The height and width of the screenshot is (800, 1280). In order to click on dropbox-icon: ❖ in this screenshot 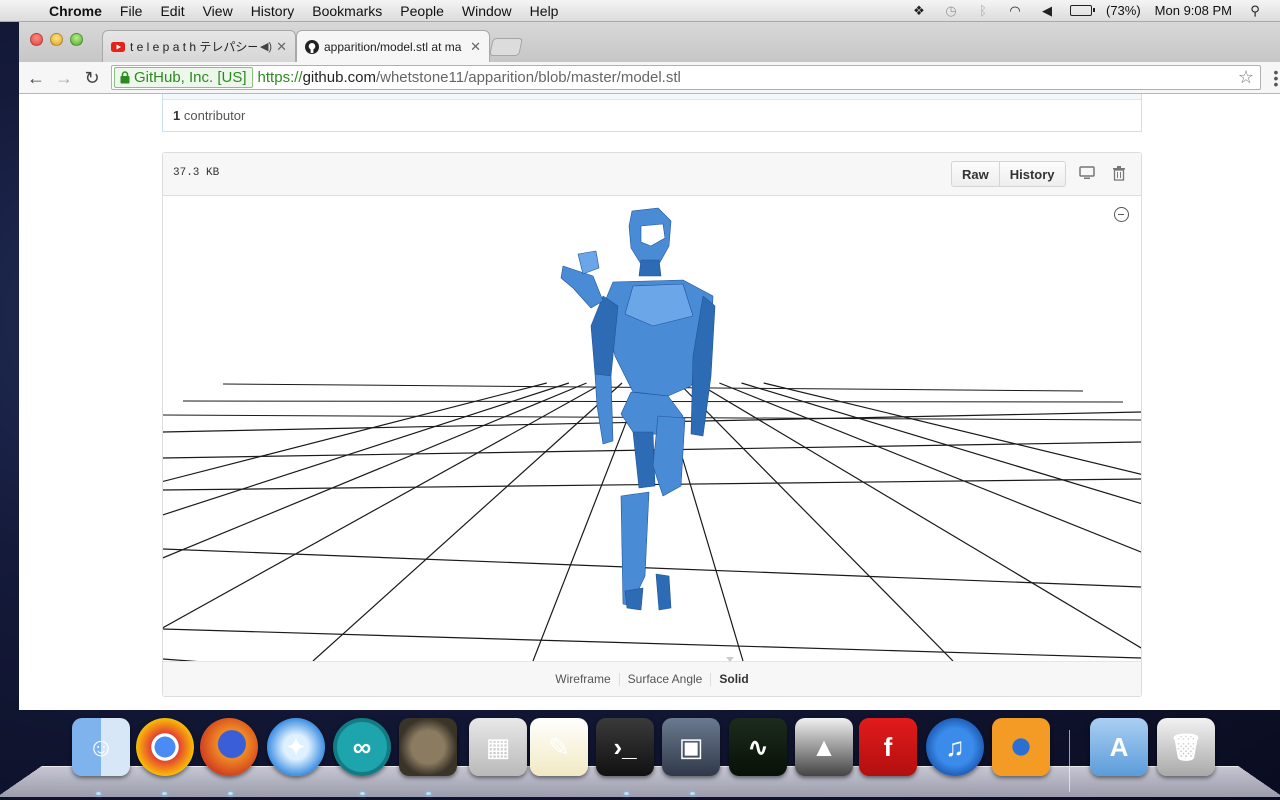, I will do `click(919, 10)`.